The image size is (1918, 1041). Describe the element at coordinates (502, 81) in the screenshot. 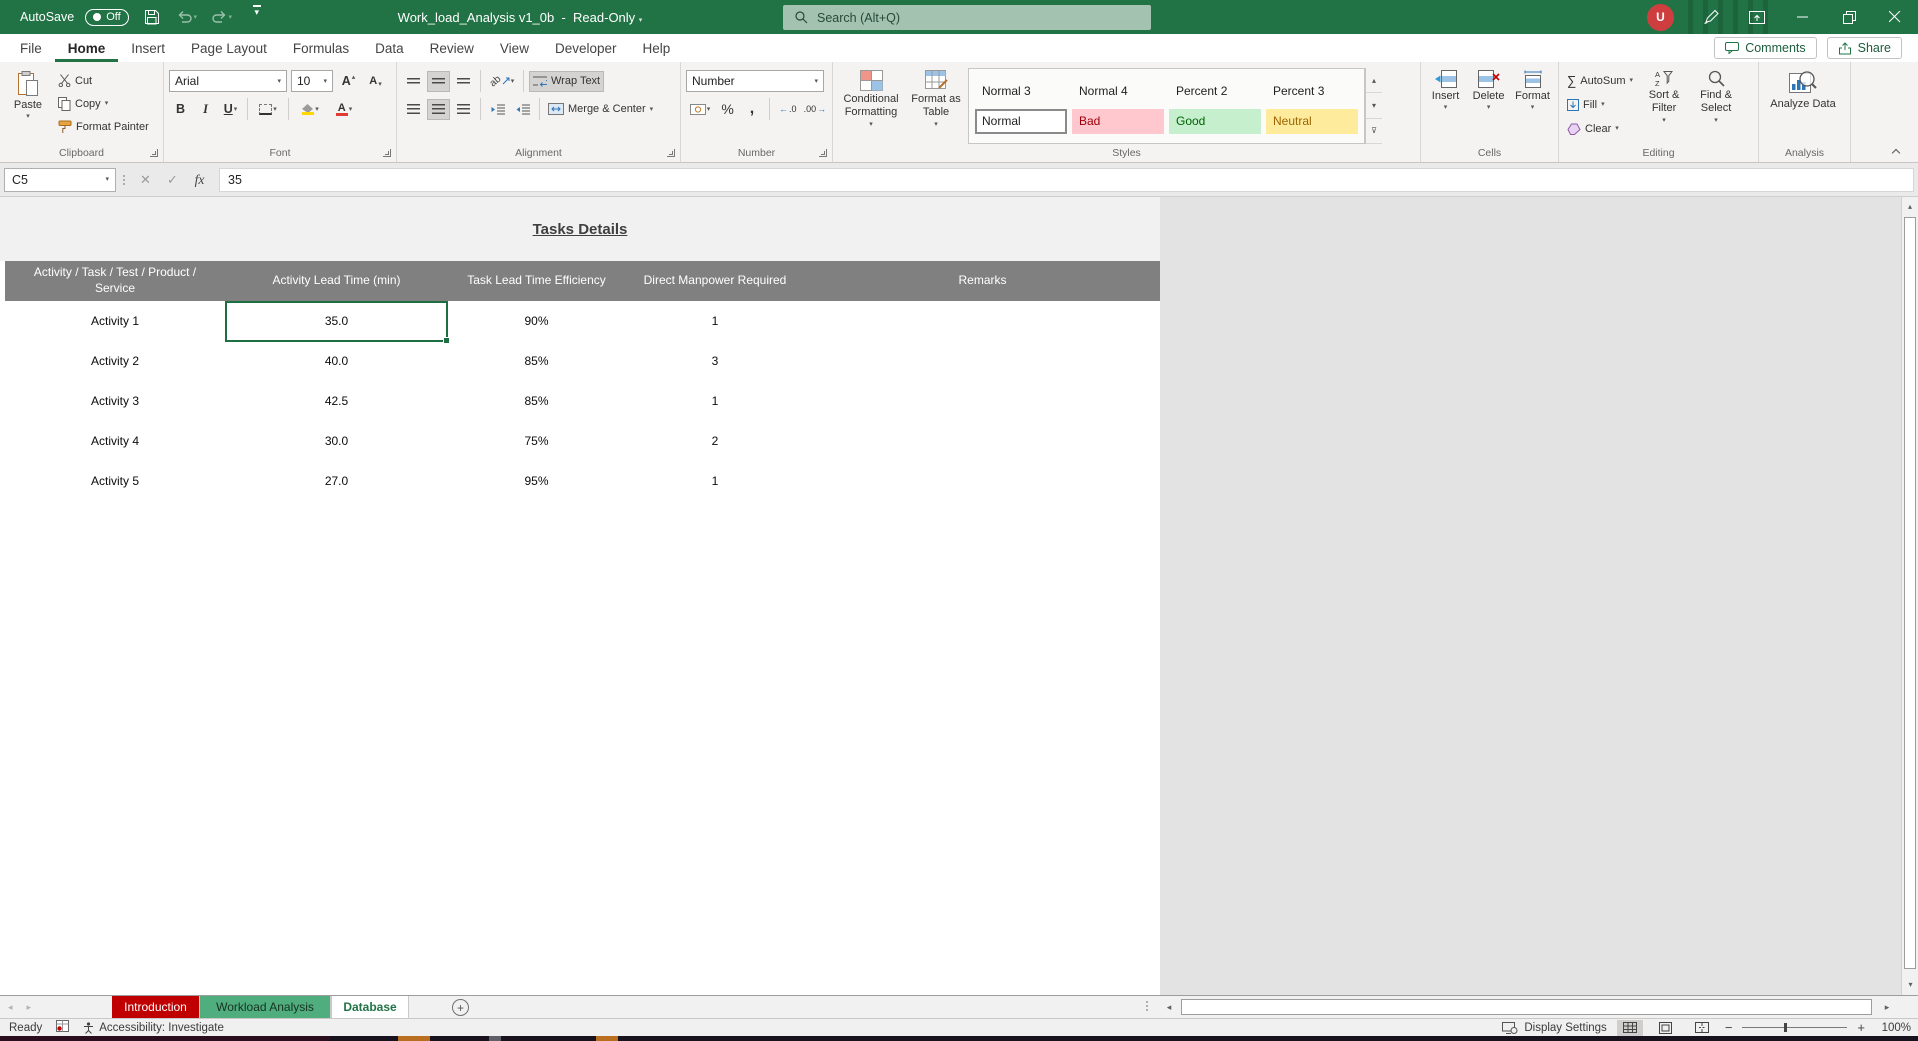

I see `orientation-button: ab ▾` at that location.